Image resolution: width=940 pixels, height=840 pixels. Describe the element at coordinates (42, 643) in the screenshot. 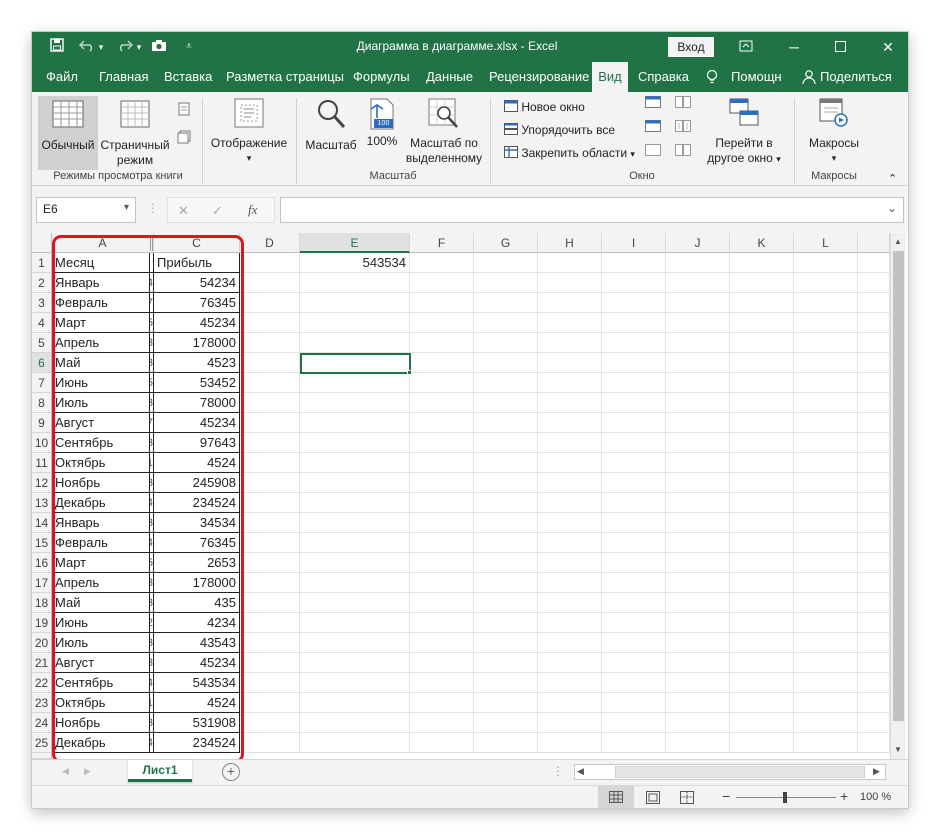

I see `row-header: 20` at that location.